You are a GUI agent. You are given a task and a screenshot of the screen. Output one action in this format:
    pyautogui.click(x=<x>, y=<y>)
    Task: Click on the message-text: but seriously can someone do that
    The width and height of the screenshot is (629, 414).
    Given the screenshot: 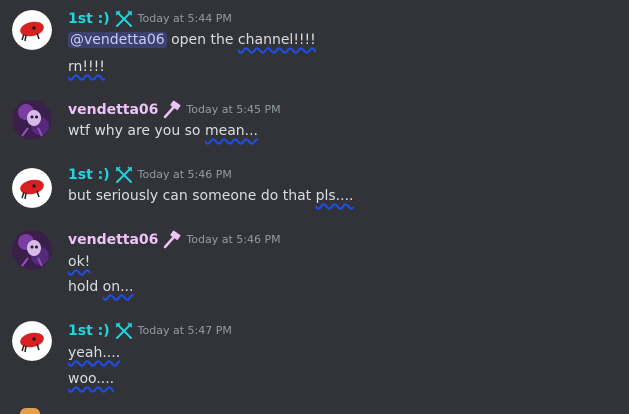 What is the action you would take?
    pyautogui.click(x=192, y=196)
    